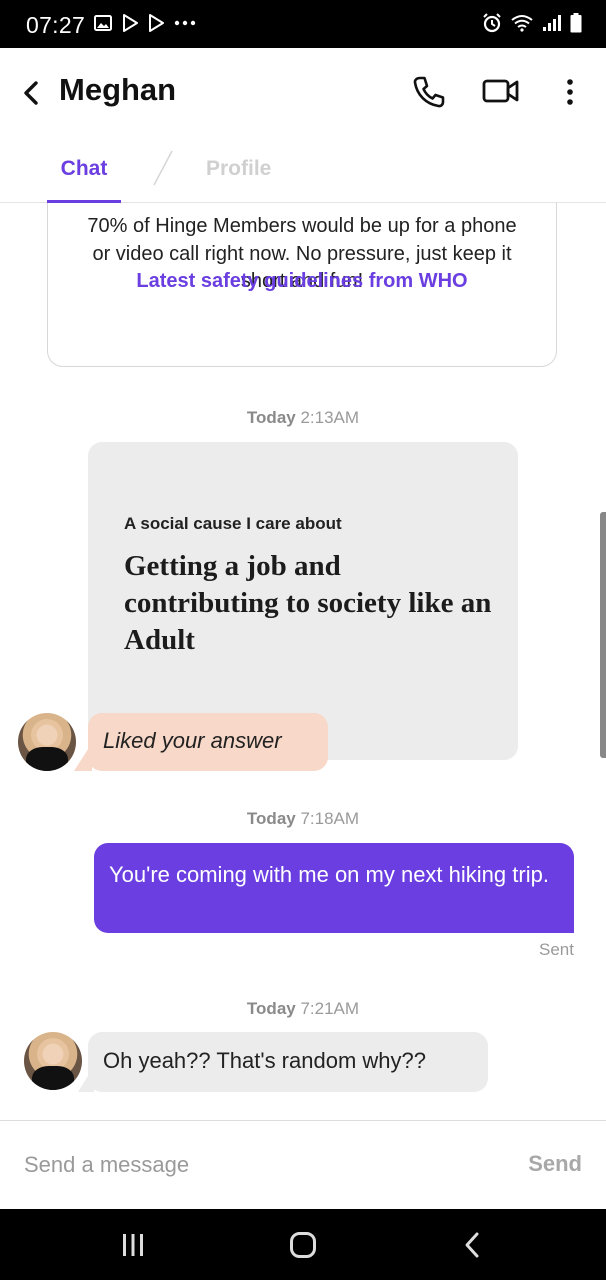 The height and width of the screenshot is (1280, 606). I want to click on system-icons, so click(532, 23).